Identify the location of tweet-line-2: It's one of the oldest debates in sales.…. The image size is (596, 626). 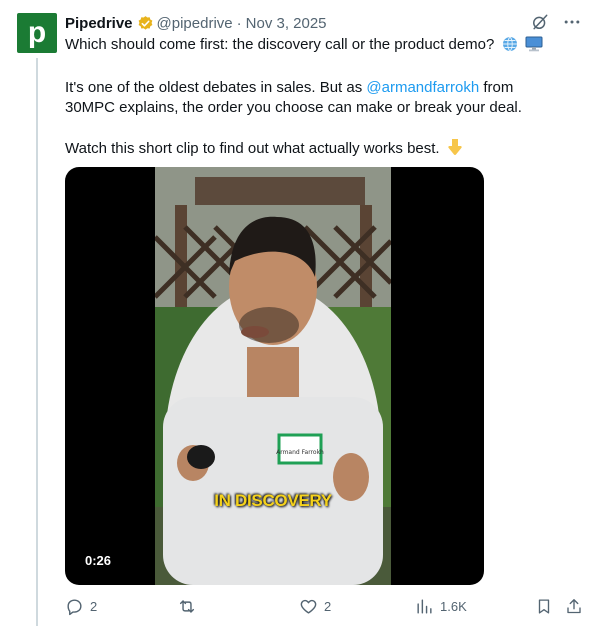
(315, 98).